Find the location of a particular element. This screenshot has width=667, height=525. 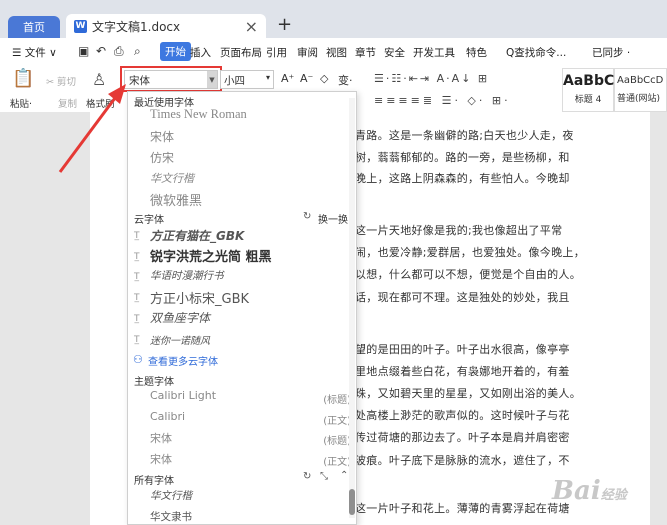

tab-document: W 文字文稿1.docx × is located at coordinates (166, 26).